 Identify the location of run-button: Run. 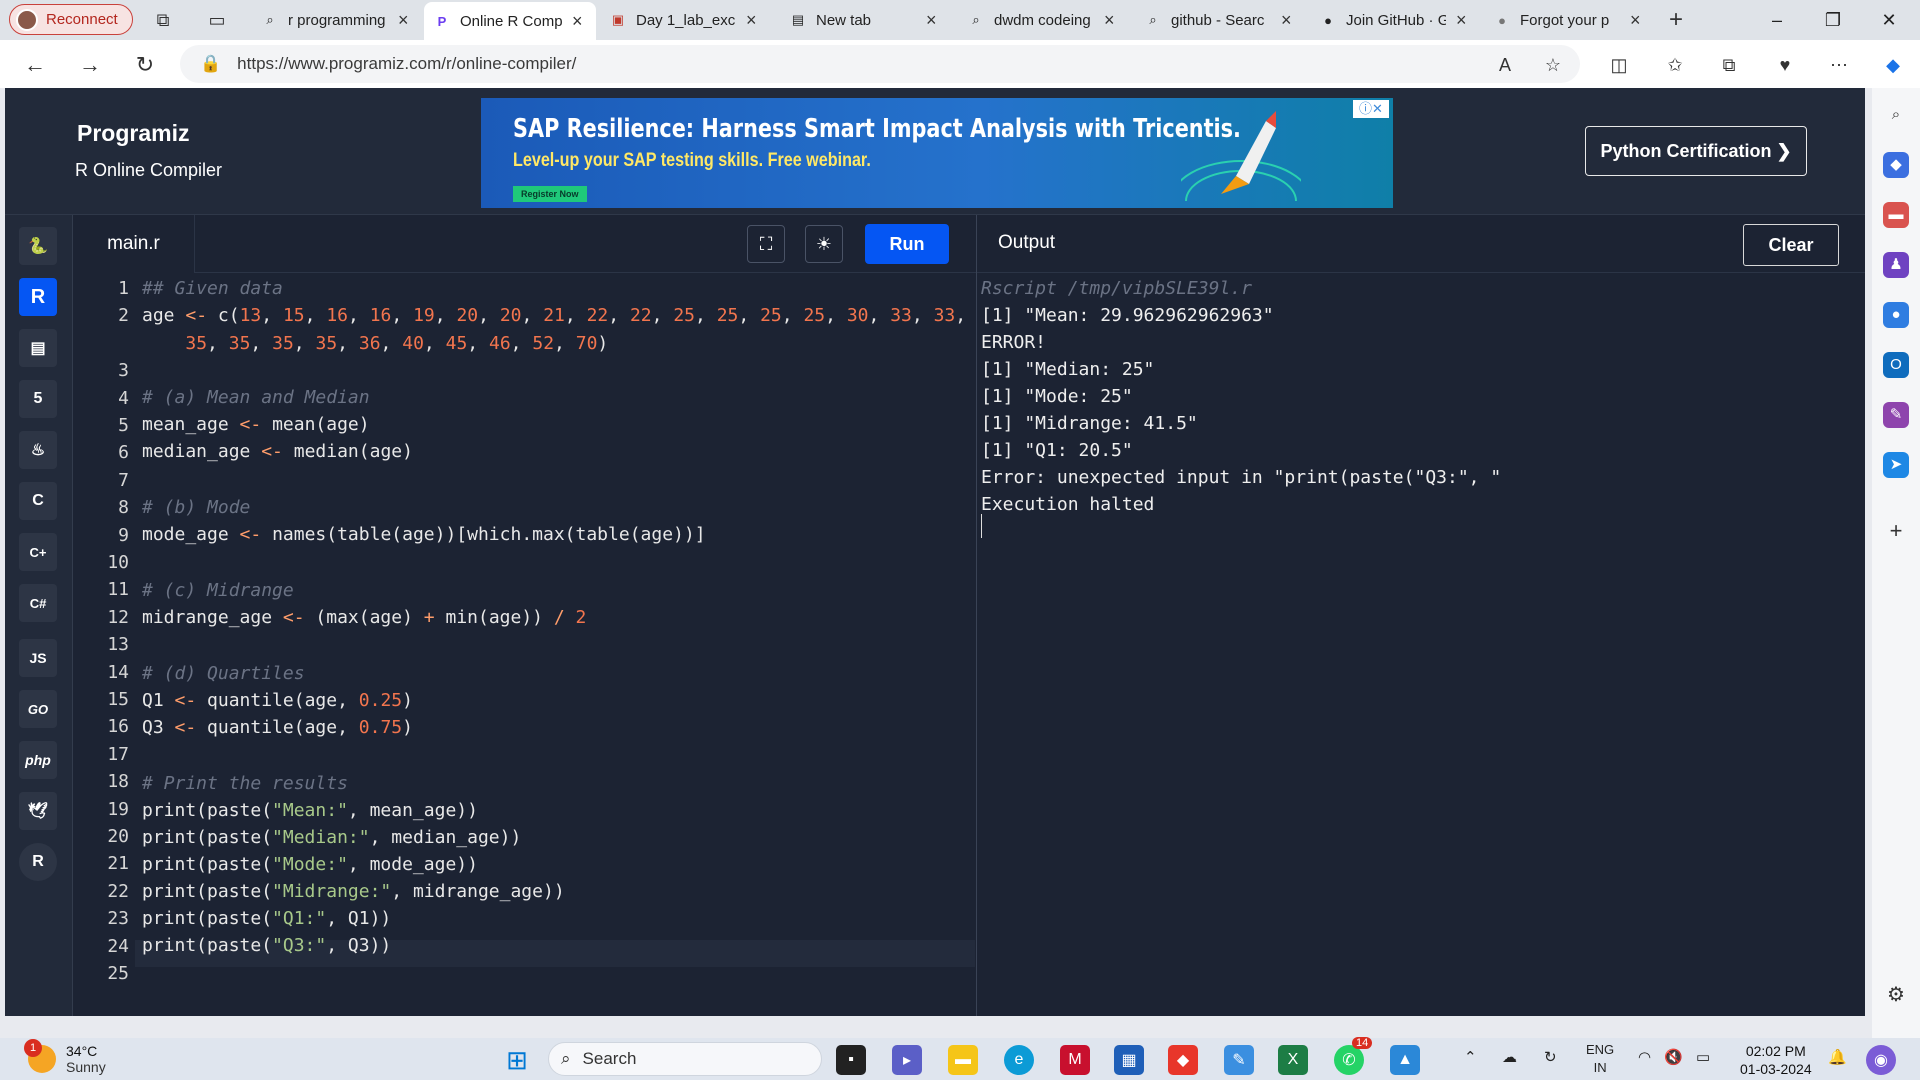
(907, 244).